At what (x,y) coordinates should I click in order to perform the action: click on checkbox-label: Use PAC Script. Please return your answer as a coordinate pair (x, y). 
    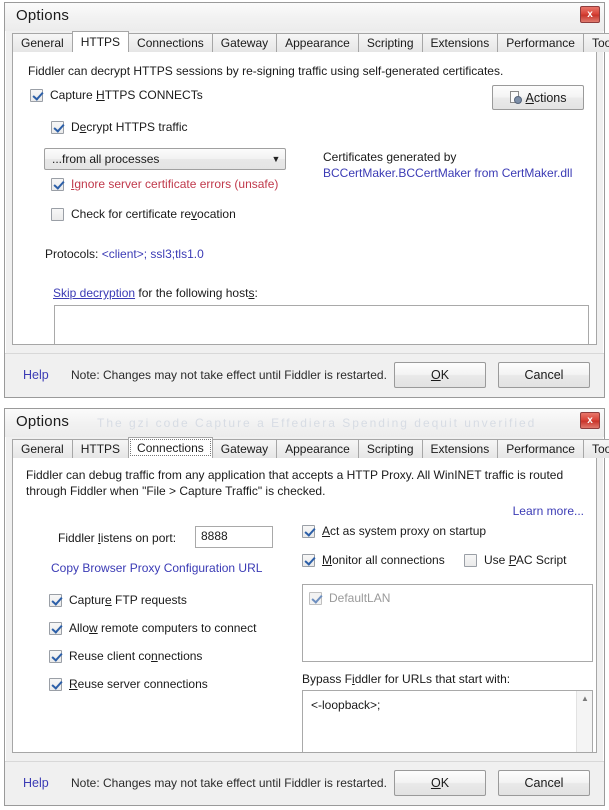
    Looking at the image, I should click on (525, 560).